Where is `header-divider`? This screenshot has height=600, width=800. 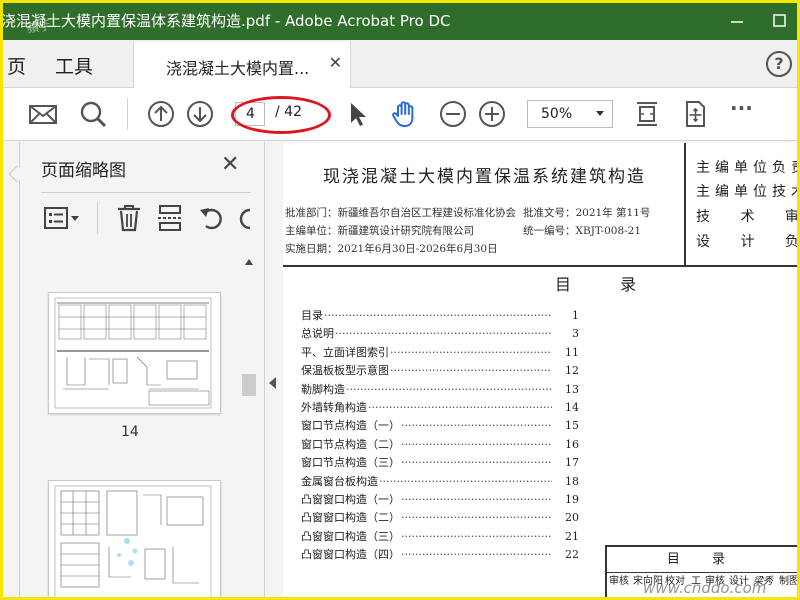
header-divider is located at coordinates (540, 266).